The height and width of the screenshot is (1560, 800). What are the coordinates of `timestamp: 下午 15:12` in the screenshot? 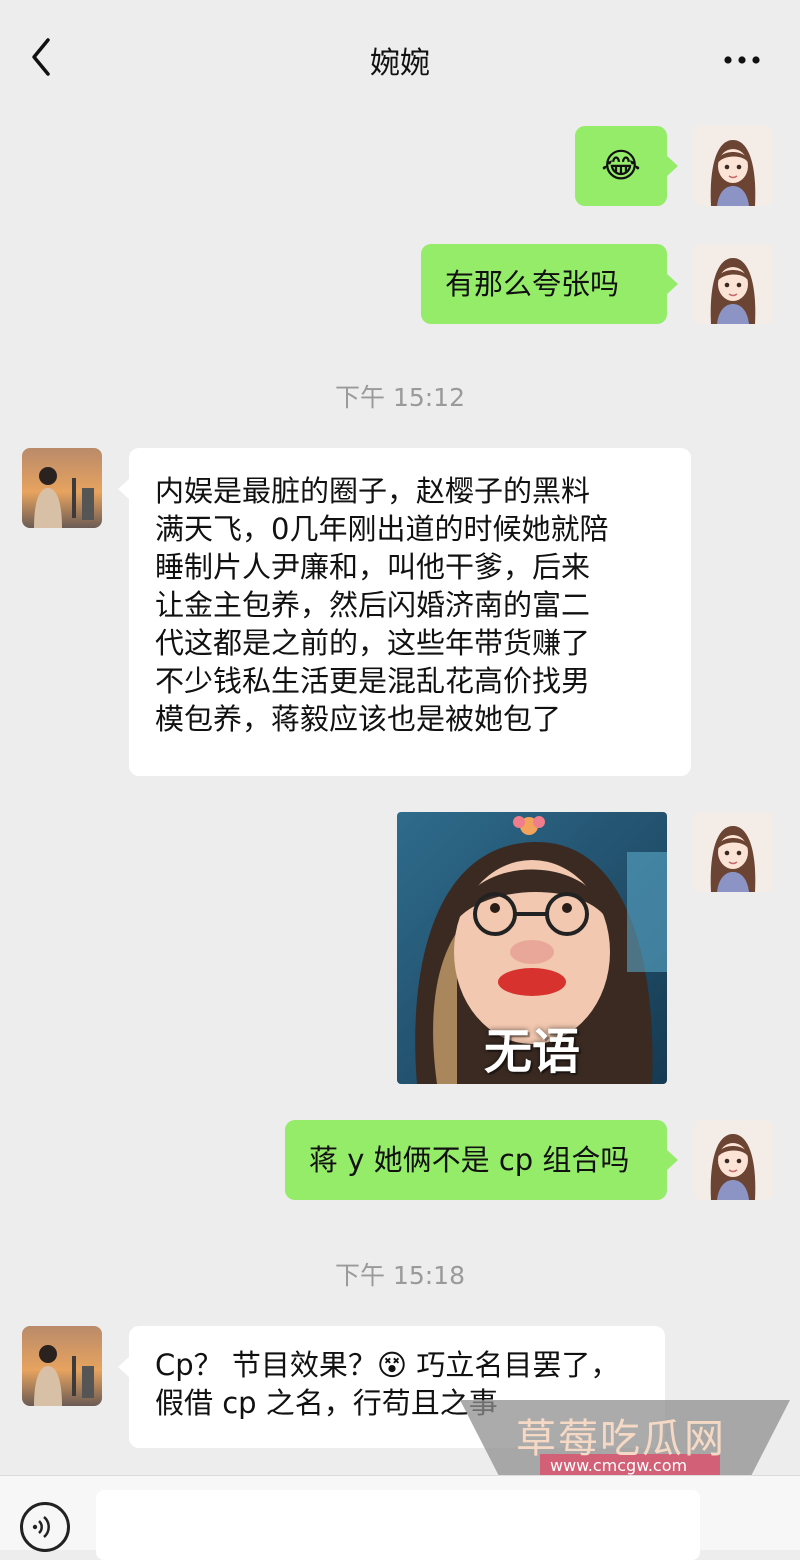 It's located at (400, 397).